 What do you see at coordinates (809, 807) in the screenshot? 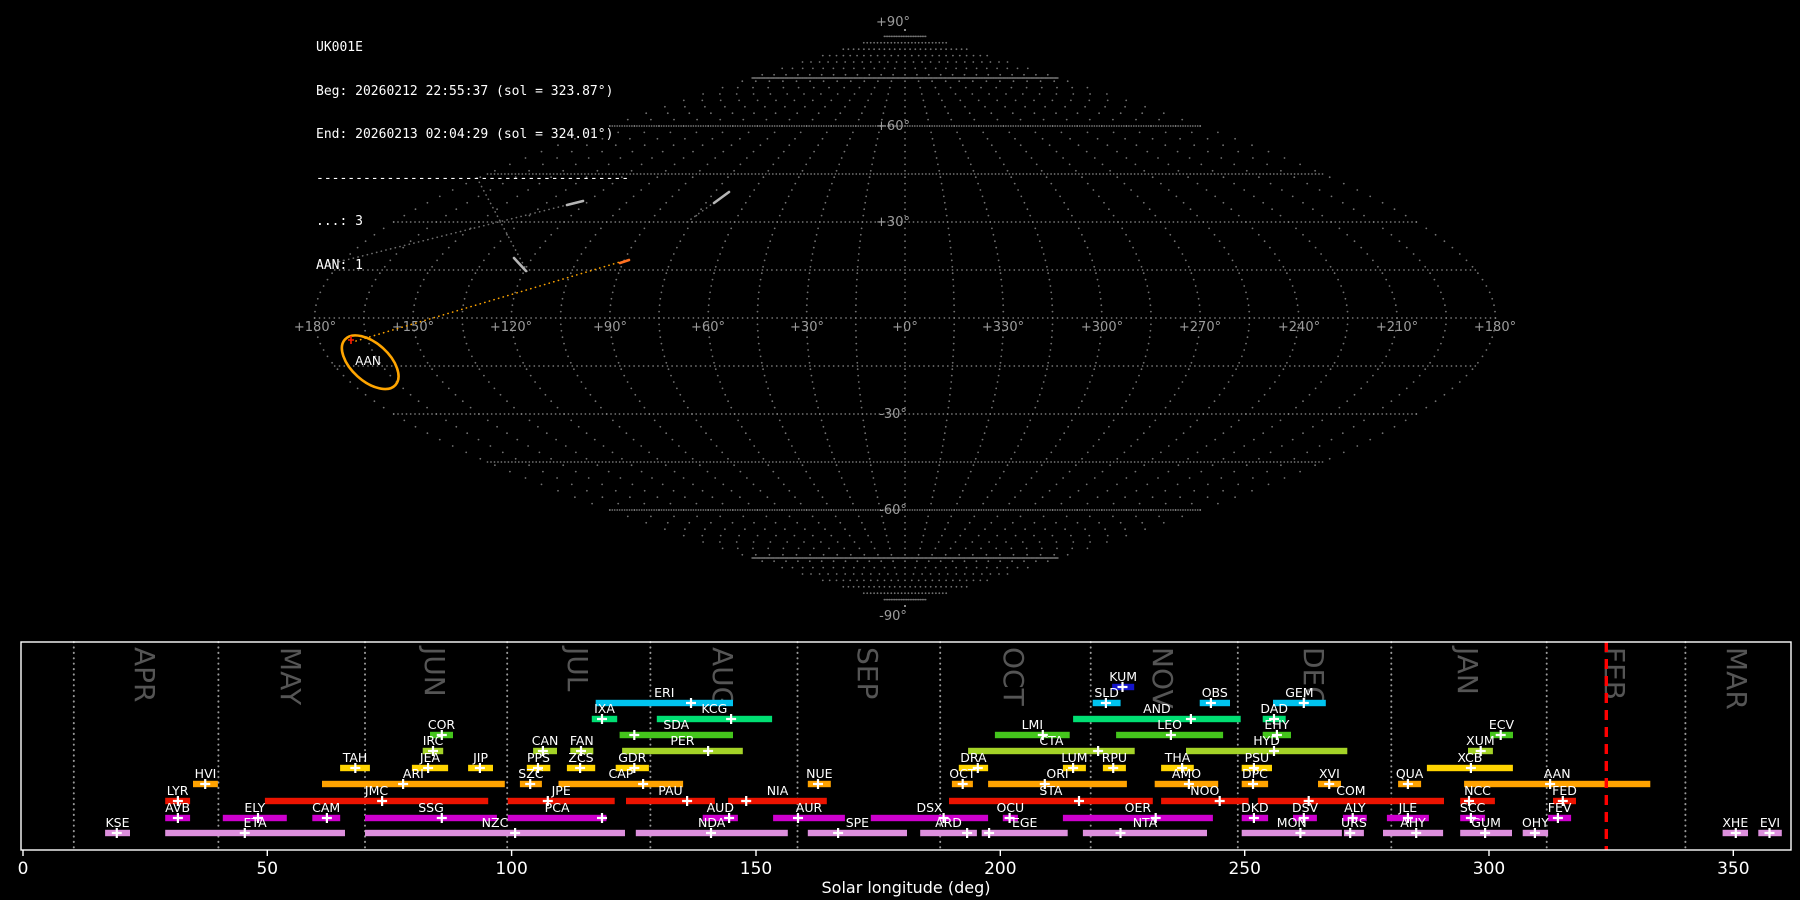
I see `shower-label-AUR: AUR` at bounding box center [809, 807].